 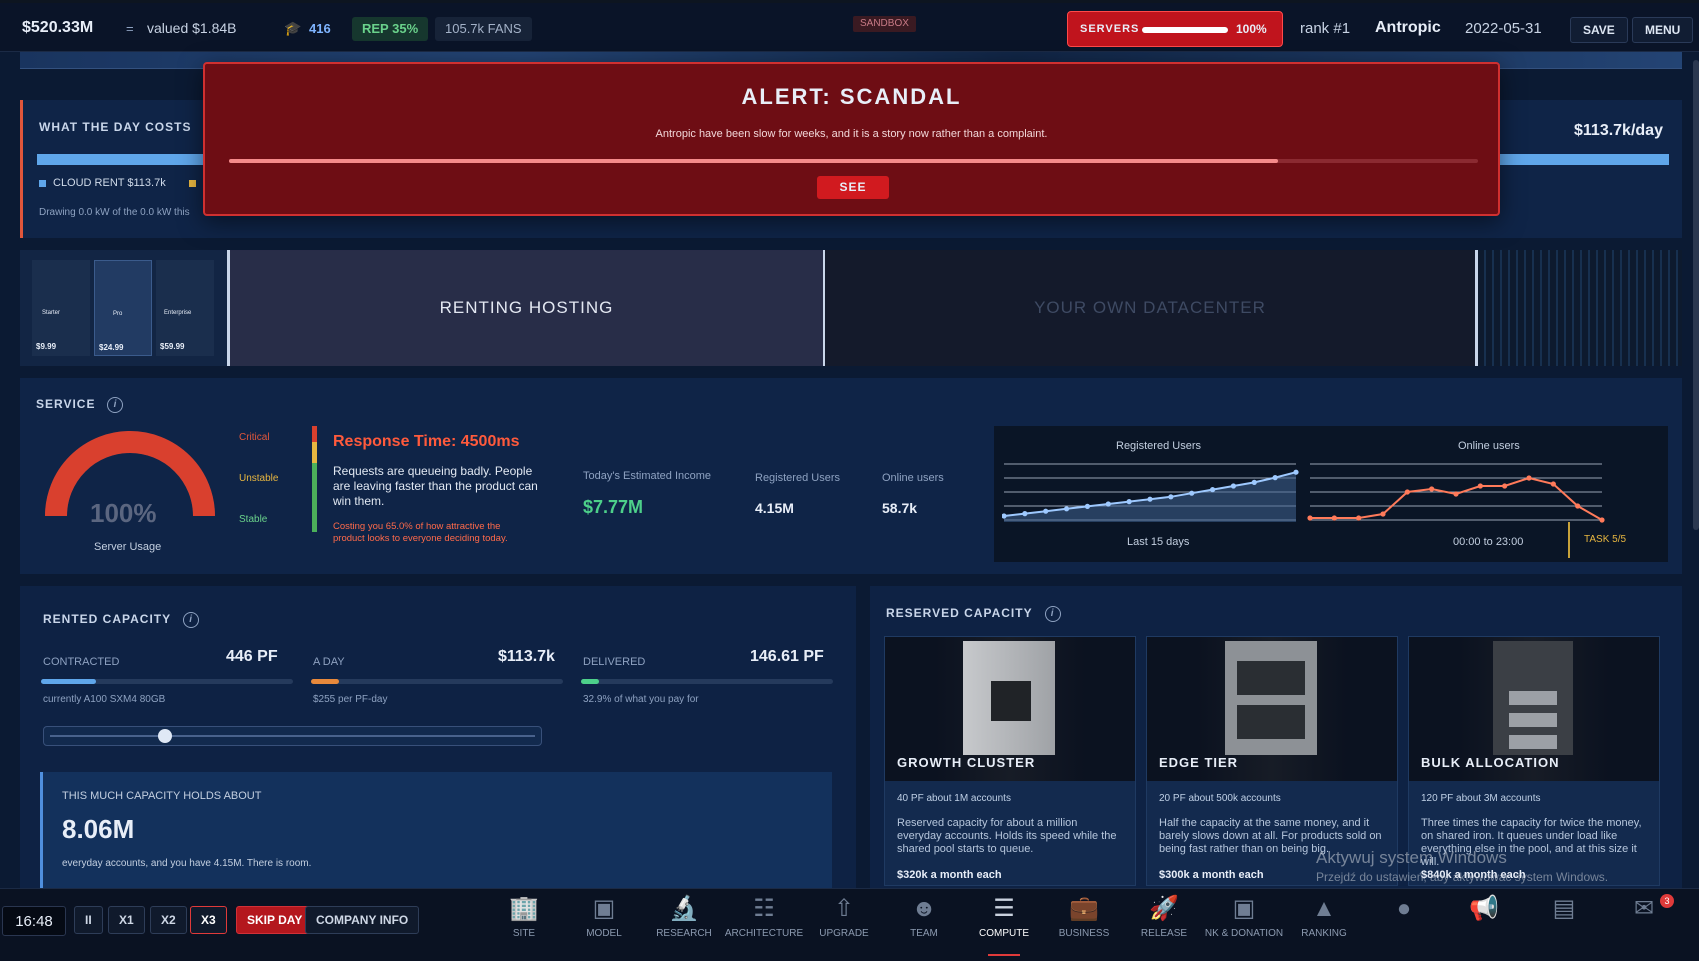 I want to click on mail-badge: 3, so click(x=1667, y=901).